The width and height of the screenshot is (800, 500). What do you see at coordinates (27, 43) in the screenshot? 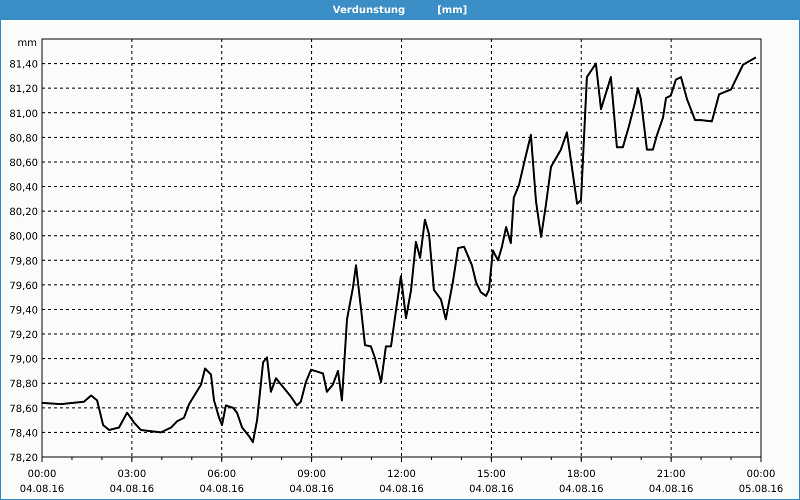
I see `axis-unit-label: mm` at bounding box center [27, 43].